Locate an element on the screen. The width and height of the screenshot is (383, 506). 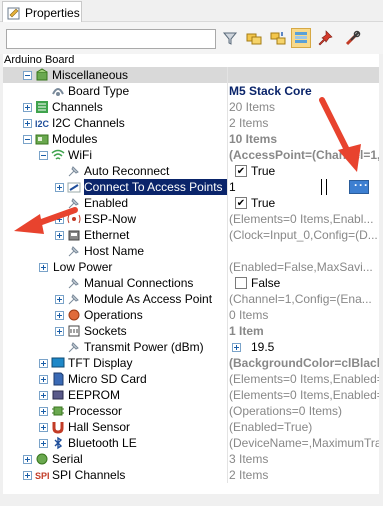
property-row: Transmit Power (dBm) 19.5 is located at coordinates (191, 347).